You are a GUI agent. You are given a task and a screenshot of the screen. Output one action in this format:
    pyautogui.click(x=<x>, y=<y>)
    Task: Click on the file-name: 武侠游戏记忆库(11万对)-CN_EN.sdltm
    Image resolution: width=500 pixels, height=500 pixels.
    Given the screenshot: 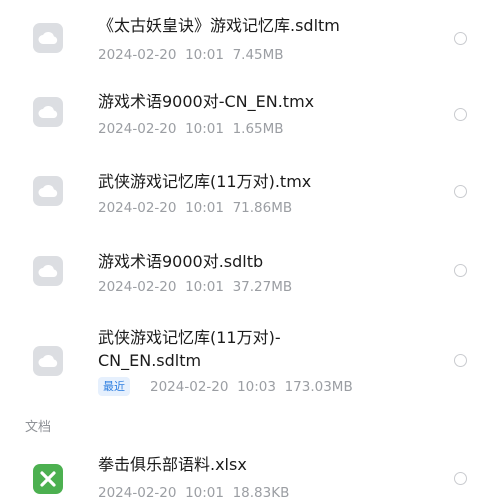 What is the action you would take?
    pyautogui.click(x=189, y=349)
    